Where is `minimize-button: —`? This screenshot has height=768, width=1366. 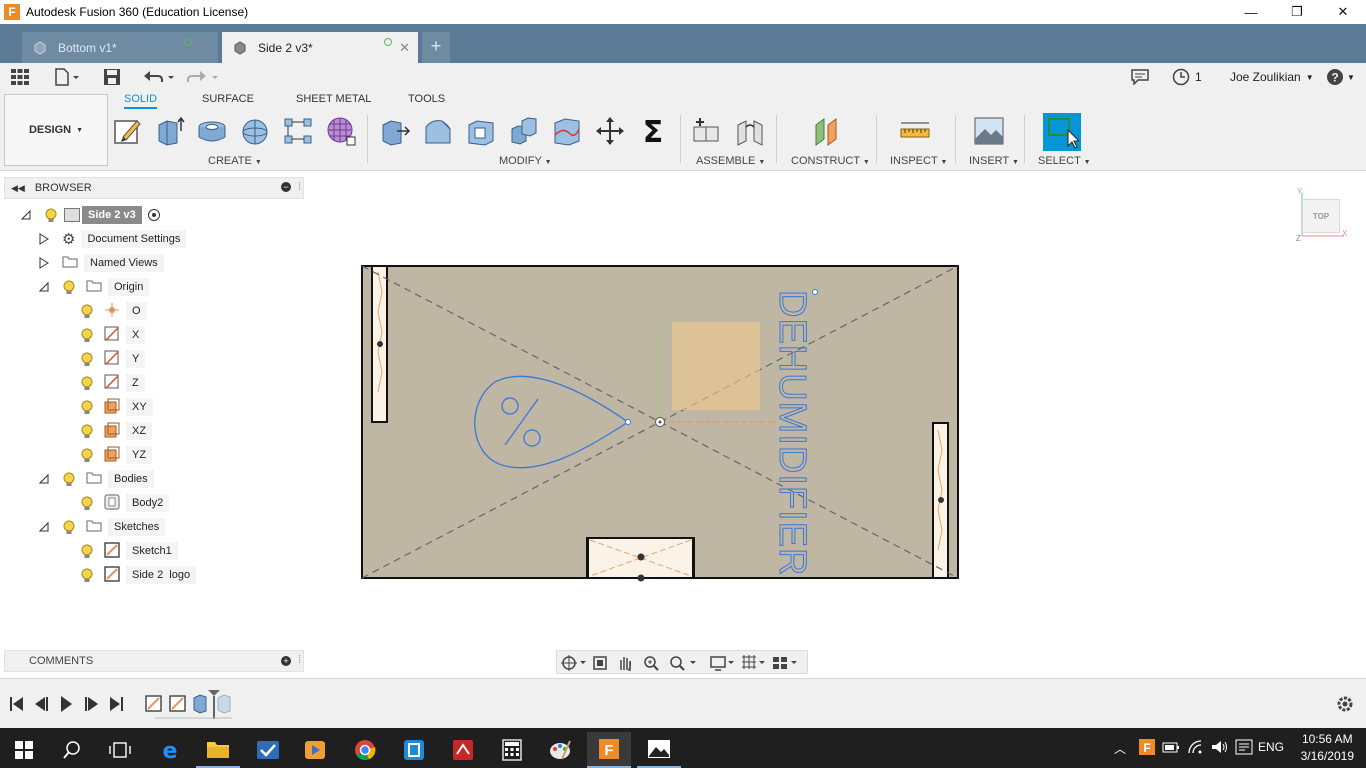 minimize-button: — is located at coordinates (1251, 12).